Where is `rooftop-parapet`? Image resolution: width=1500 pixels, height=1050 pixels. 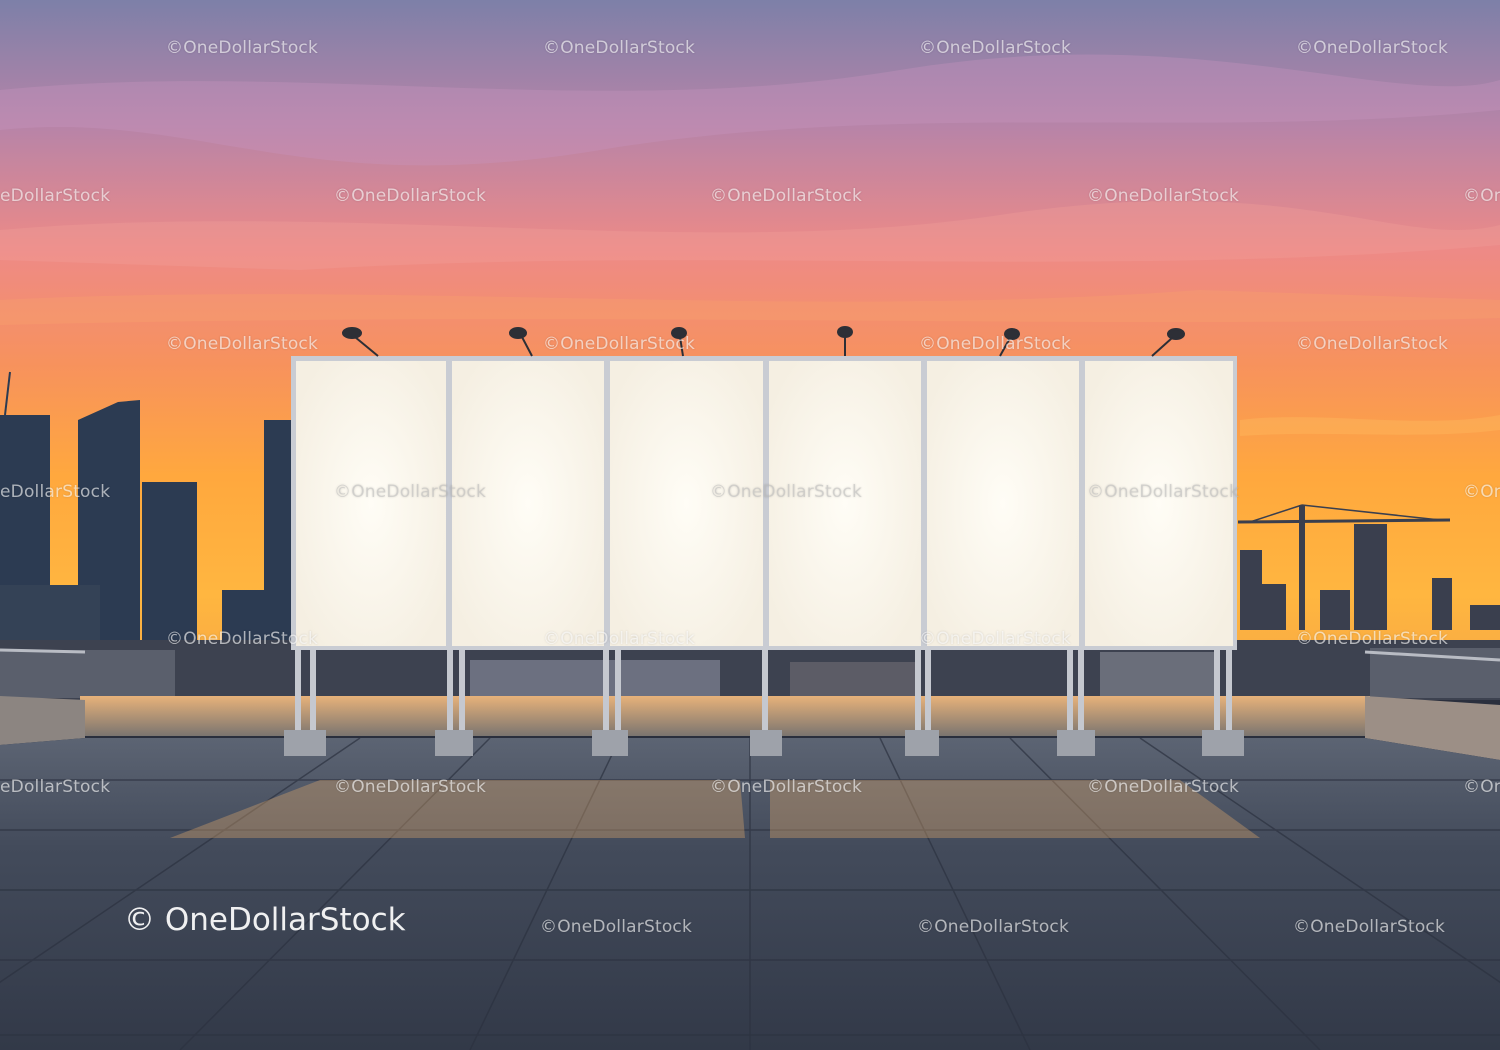
rooftop-parapet is located at coordinates (725, 716).